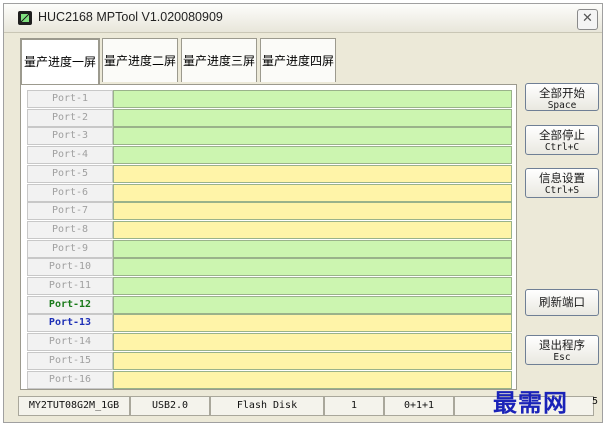 The height and width of the screenshot is (429, 606). I want to click on port-label: Port-1, so click(70, 99).